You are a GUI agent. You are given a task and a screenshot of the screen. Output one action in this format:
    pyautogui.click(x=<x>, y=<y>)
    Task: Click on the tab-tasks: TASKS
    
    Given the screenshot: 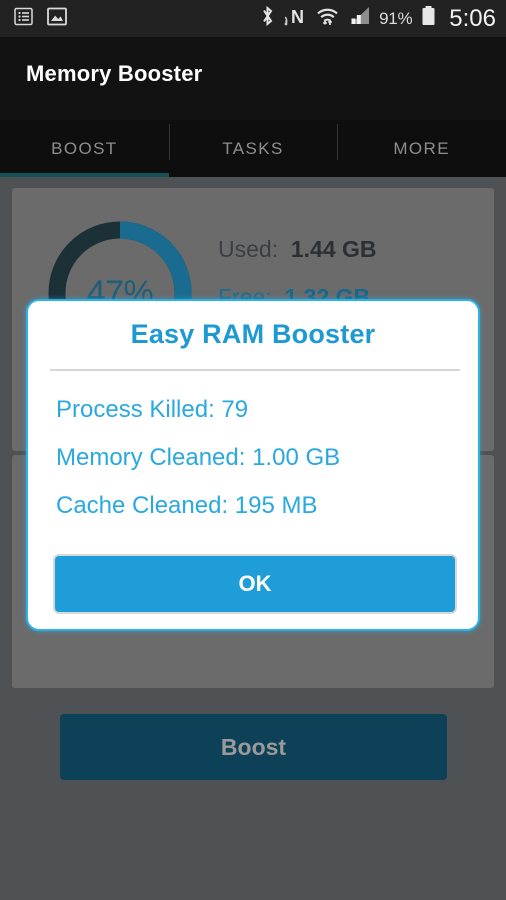 What is the action you would take?
    pyautogui.click(x=253, y=148)
    